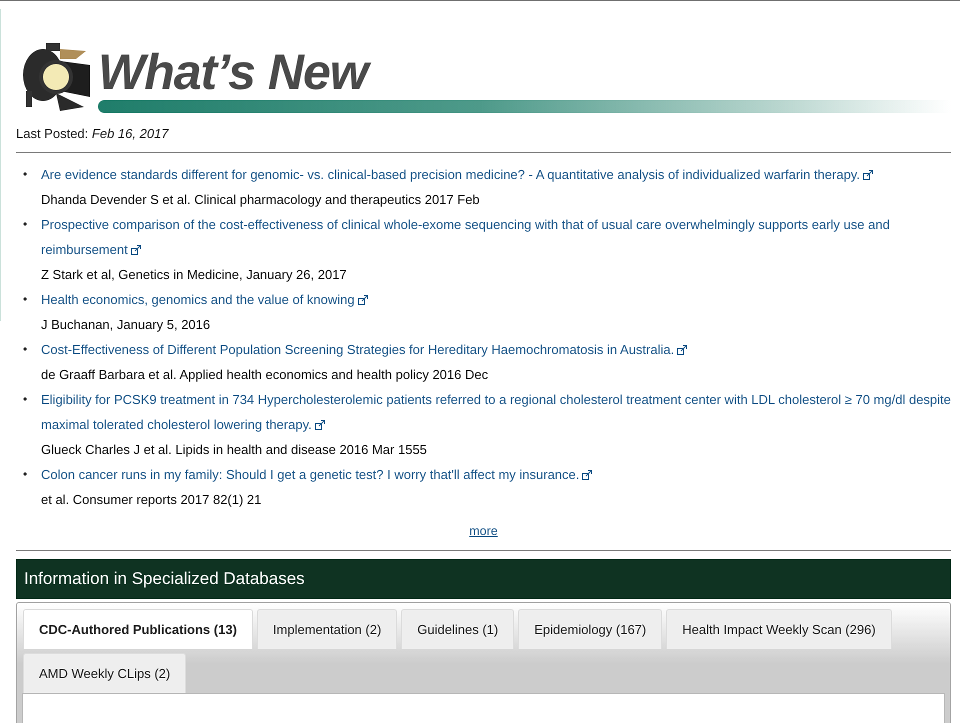 The width and height of the screenshot is (960, 723). I want to click on tab: AMD Weekly CLips (2), so click(104, 673).